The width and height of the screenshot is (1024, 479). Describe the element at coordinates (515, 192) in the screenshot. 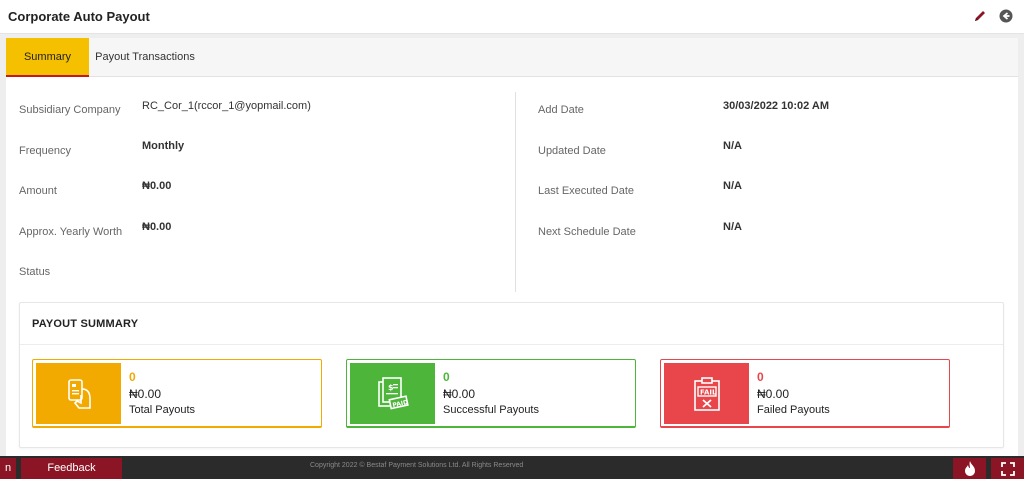

I see `column-divider` at that location.